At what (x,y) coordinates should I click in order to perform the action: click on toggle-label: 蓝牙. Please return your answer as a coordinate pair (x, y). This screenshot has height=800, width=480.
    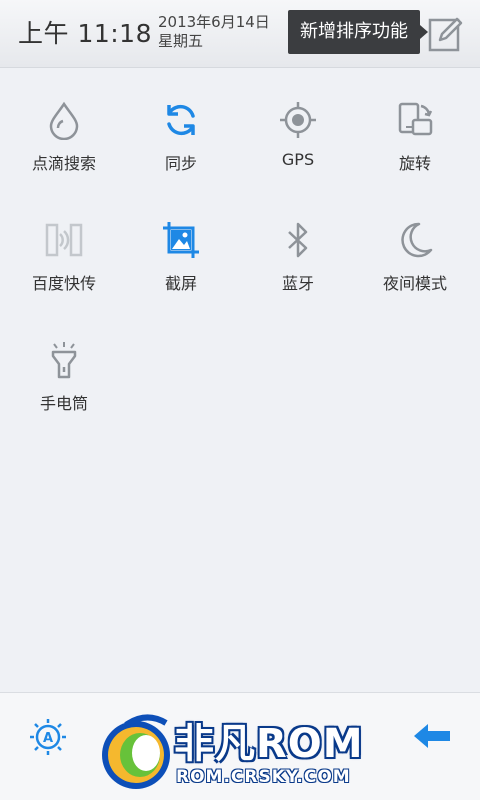
    Looking at the image, I should click on (297, 283).